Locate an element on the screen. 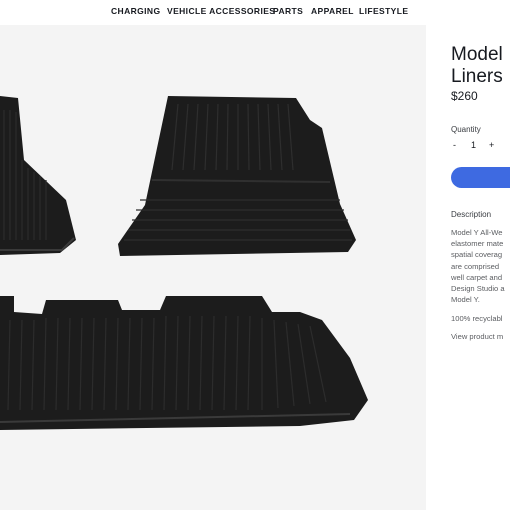  description-line: spatial coverag is located at coordinates (477, 255).